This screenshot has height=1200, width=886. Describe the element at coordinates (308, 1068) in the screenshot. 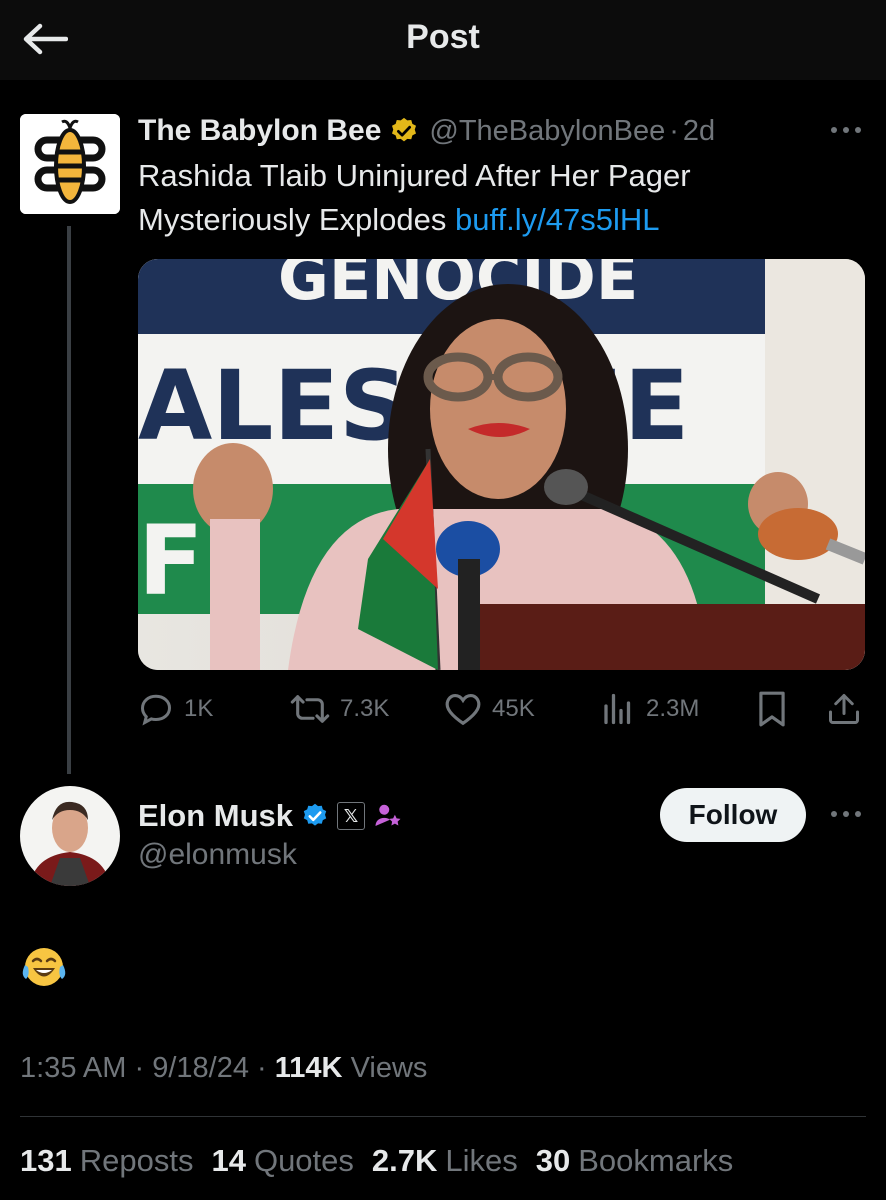

I see `post-views-count: 114K` at that location.